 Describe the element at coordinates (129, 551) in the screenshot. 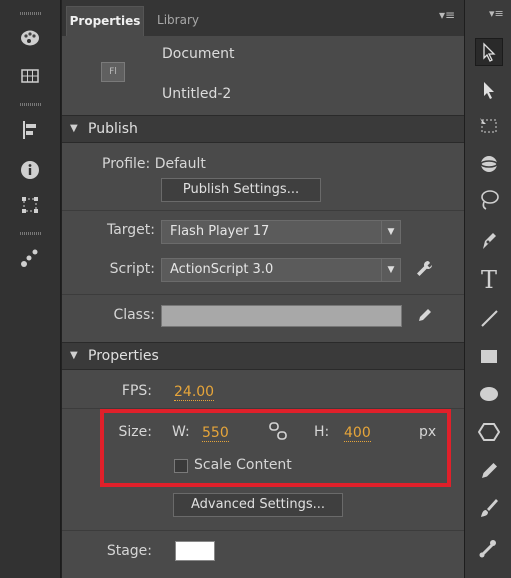

I see `stage-label: Stage:` at that location.